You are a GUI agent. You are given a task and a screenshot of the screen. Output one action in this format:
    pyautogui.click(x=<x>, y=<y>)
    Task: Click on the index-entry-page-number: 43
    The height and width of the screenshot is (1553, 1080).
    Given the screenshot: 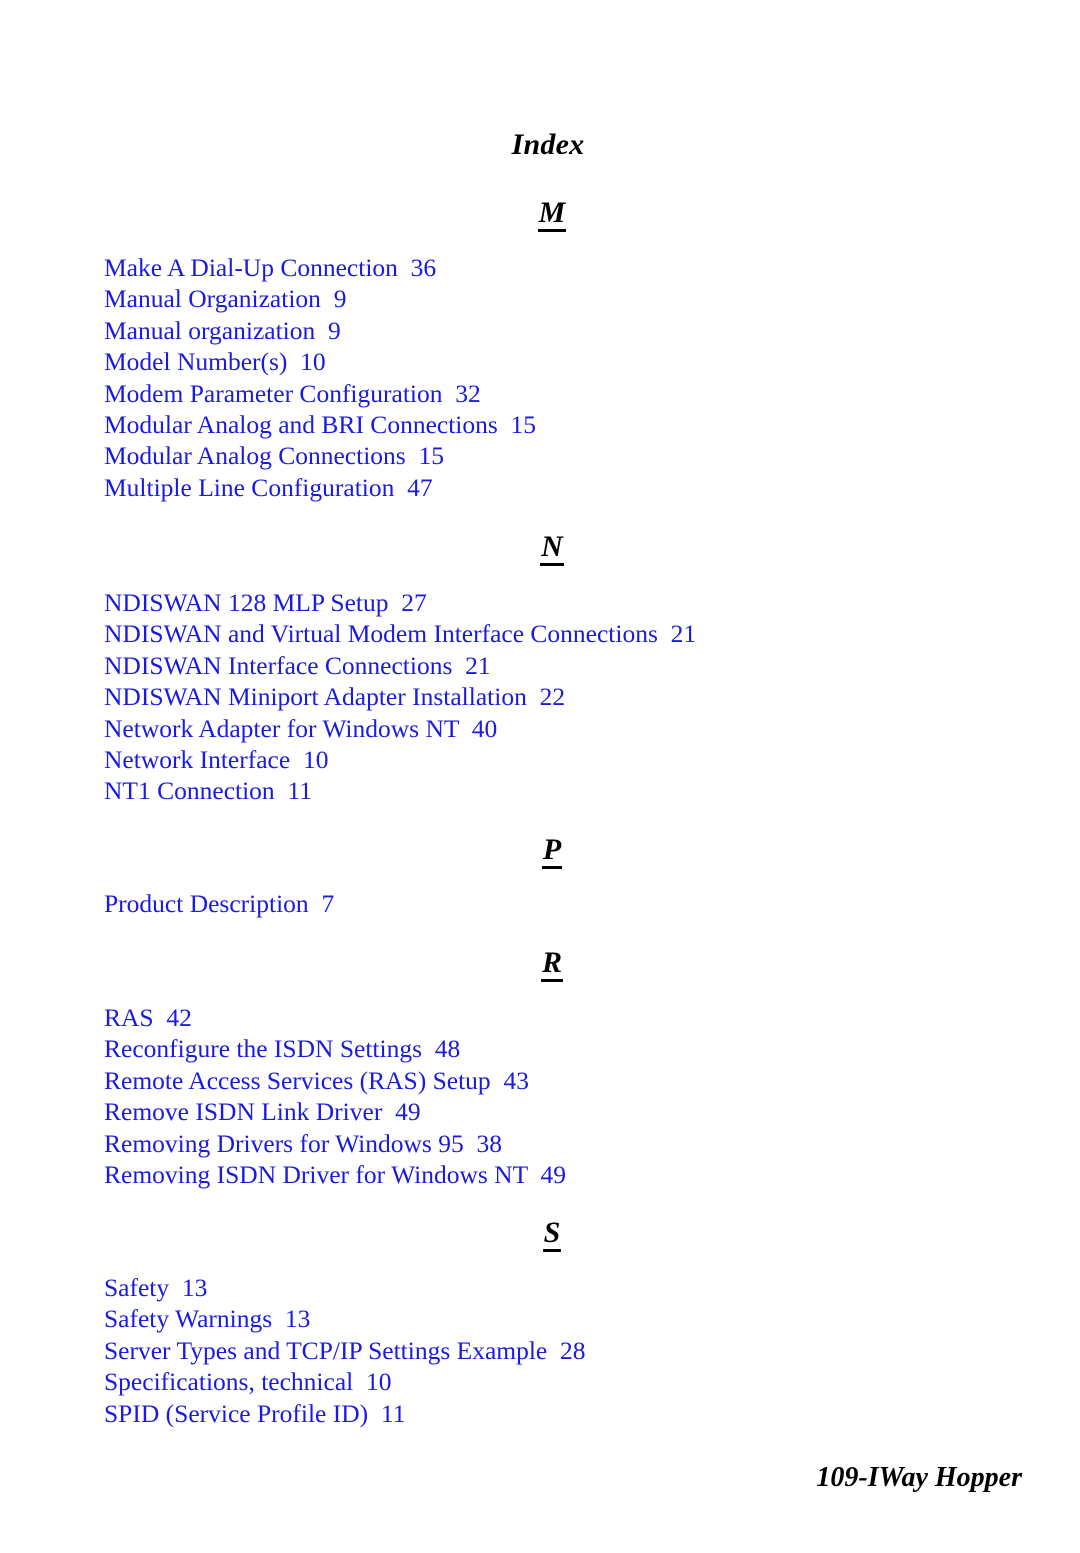 What is the action you would take?
    pyautogui.click(x=516, y=1080)
    